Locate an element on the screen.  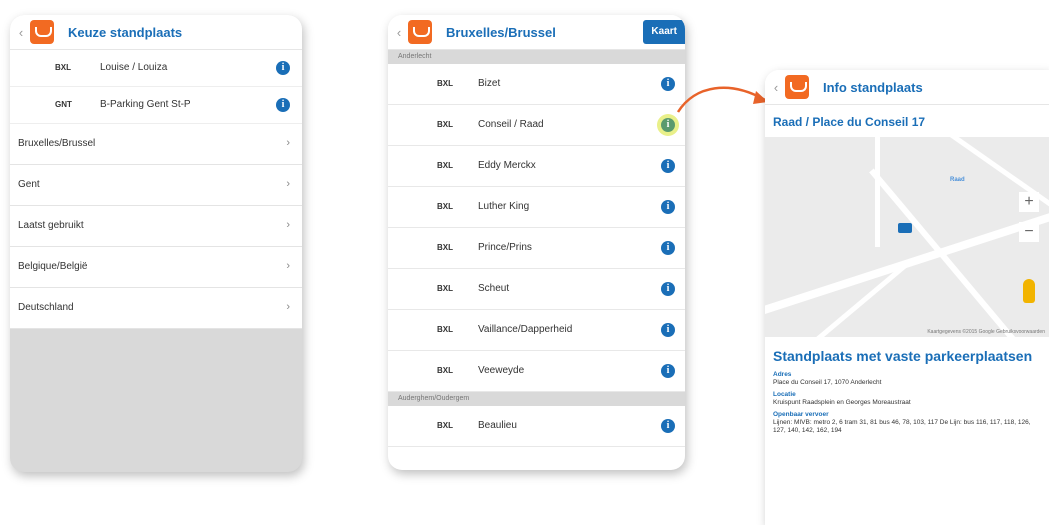
transit-label: Openbaar vervoer is located at coordinates (801, 414).